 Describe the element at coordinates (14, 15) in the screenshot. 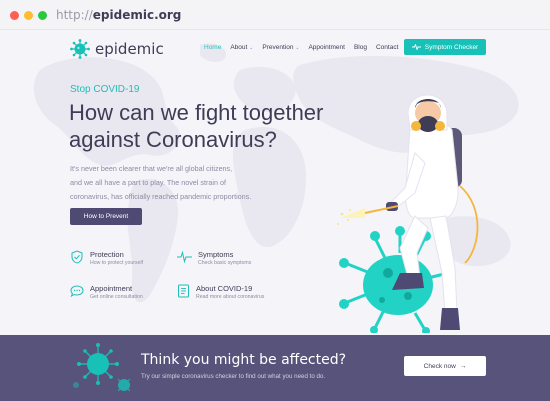

I see `close-window-dot` at that location.